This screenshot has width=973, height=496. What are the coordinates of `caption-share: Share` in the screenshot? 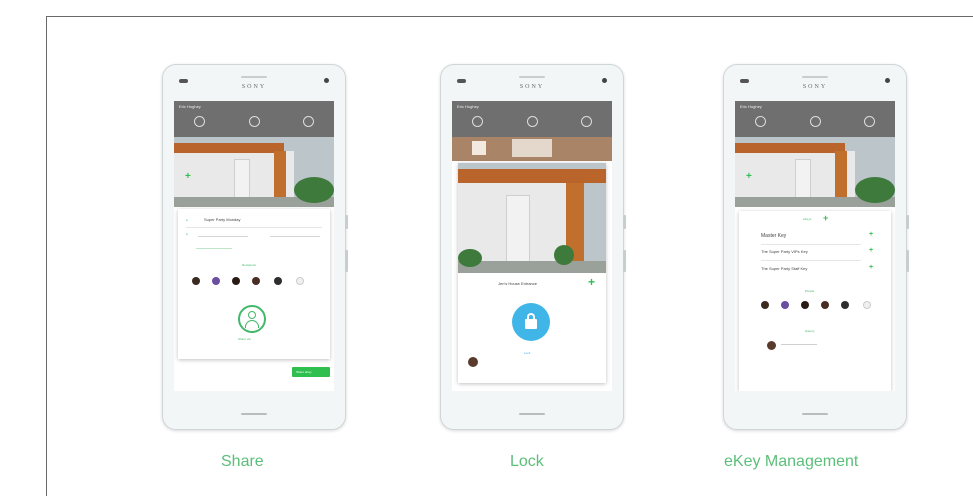 It's located at (242, 461).